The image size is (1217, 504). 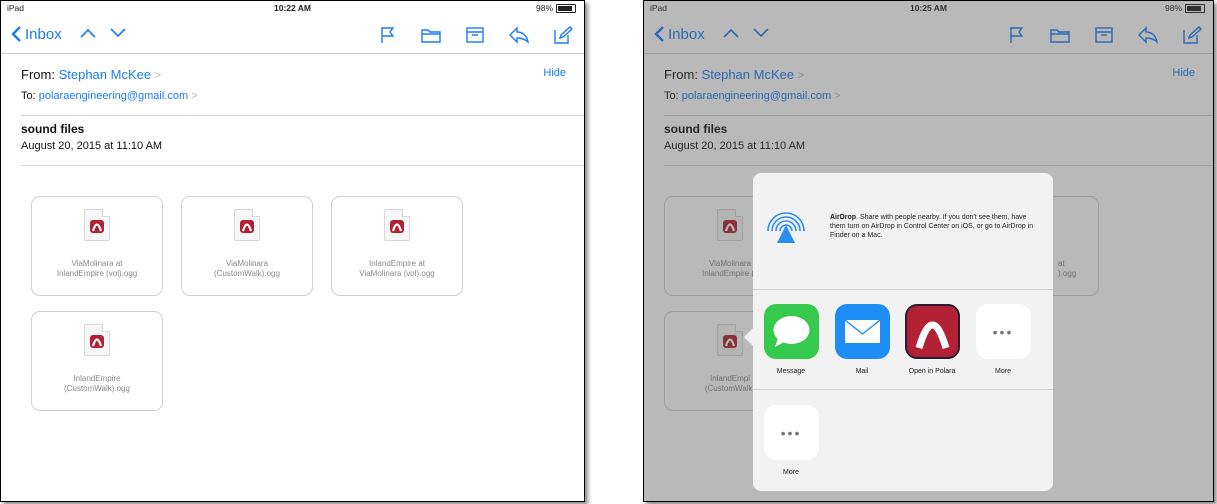 What do you see at coordinates (786, 224) in the screenshot?
I see `airdrop-icon` at bounding box center [786, 224].